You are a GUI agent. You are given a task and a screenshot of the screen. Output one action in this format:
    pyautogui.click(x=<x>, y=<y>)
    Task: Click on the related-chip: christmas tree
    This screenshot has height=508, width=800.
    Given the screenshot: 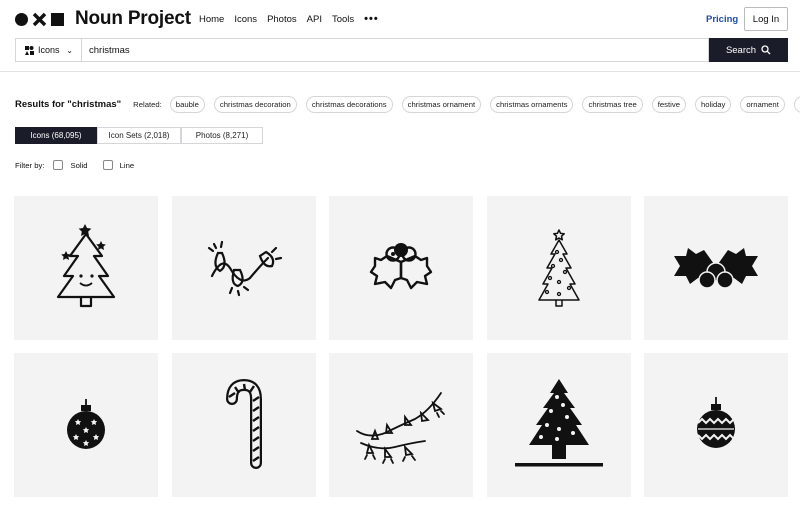 What is the action you would take?
    pyautogui.click(x=612, y=104)
    